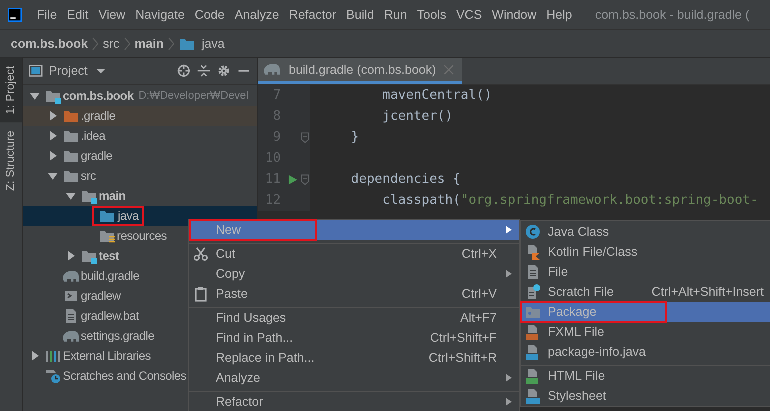 Image resolution: width=770 pixels, height=411 pixels. I want to click on project-path: D:₩Developer₩Devel, so click(193, 96).